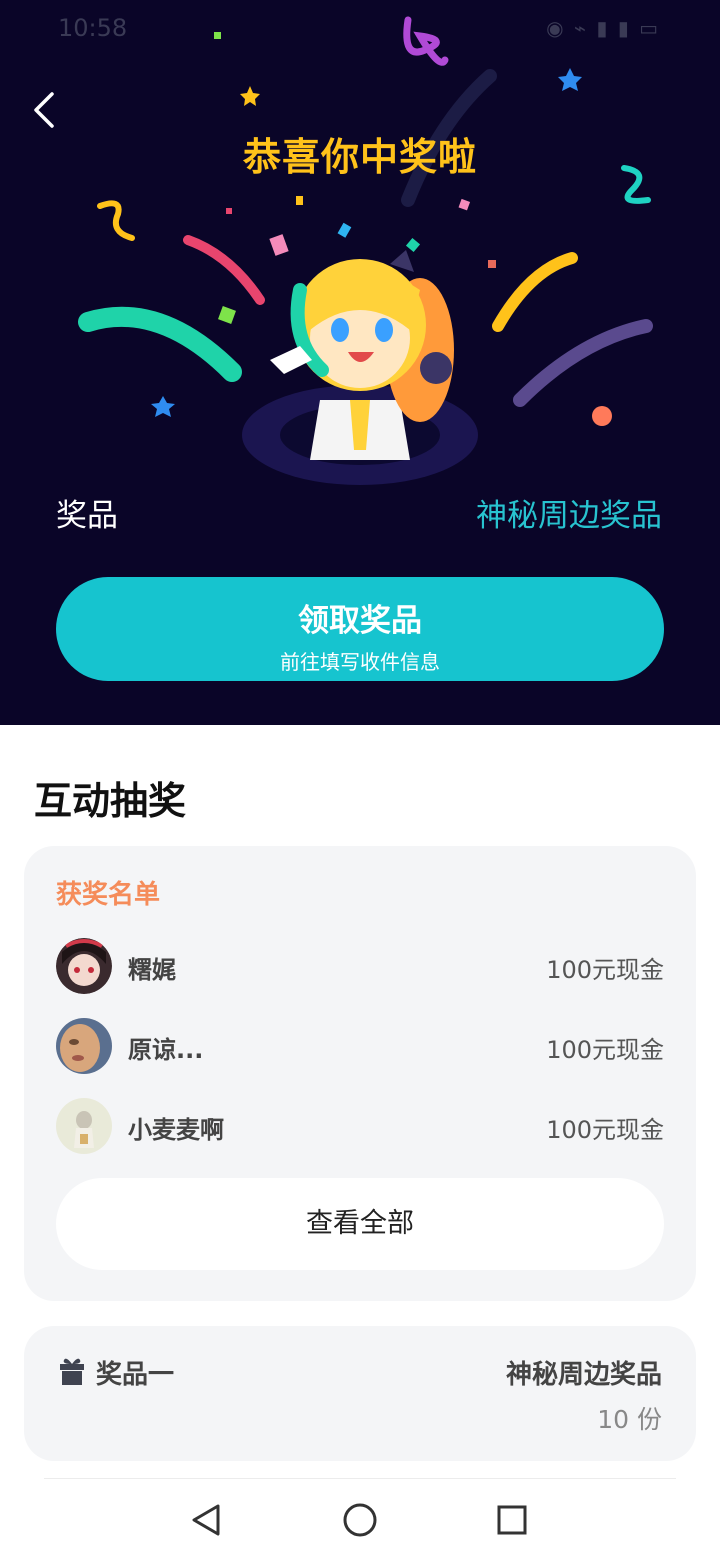 The width and height of the screenshot is (720, 1560). What do you see at coordinates (360, 1224) in the screenshot?
I see `view-all-button: 查看全部` at bounding box center [360, 1224].